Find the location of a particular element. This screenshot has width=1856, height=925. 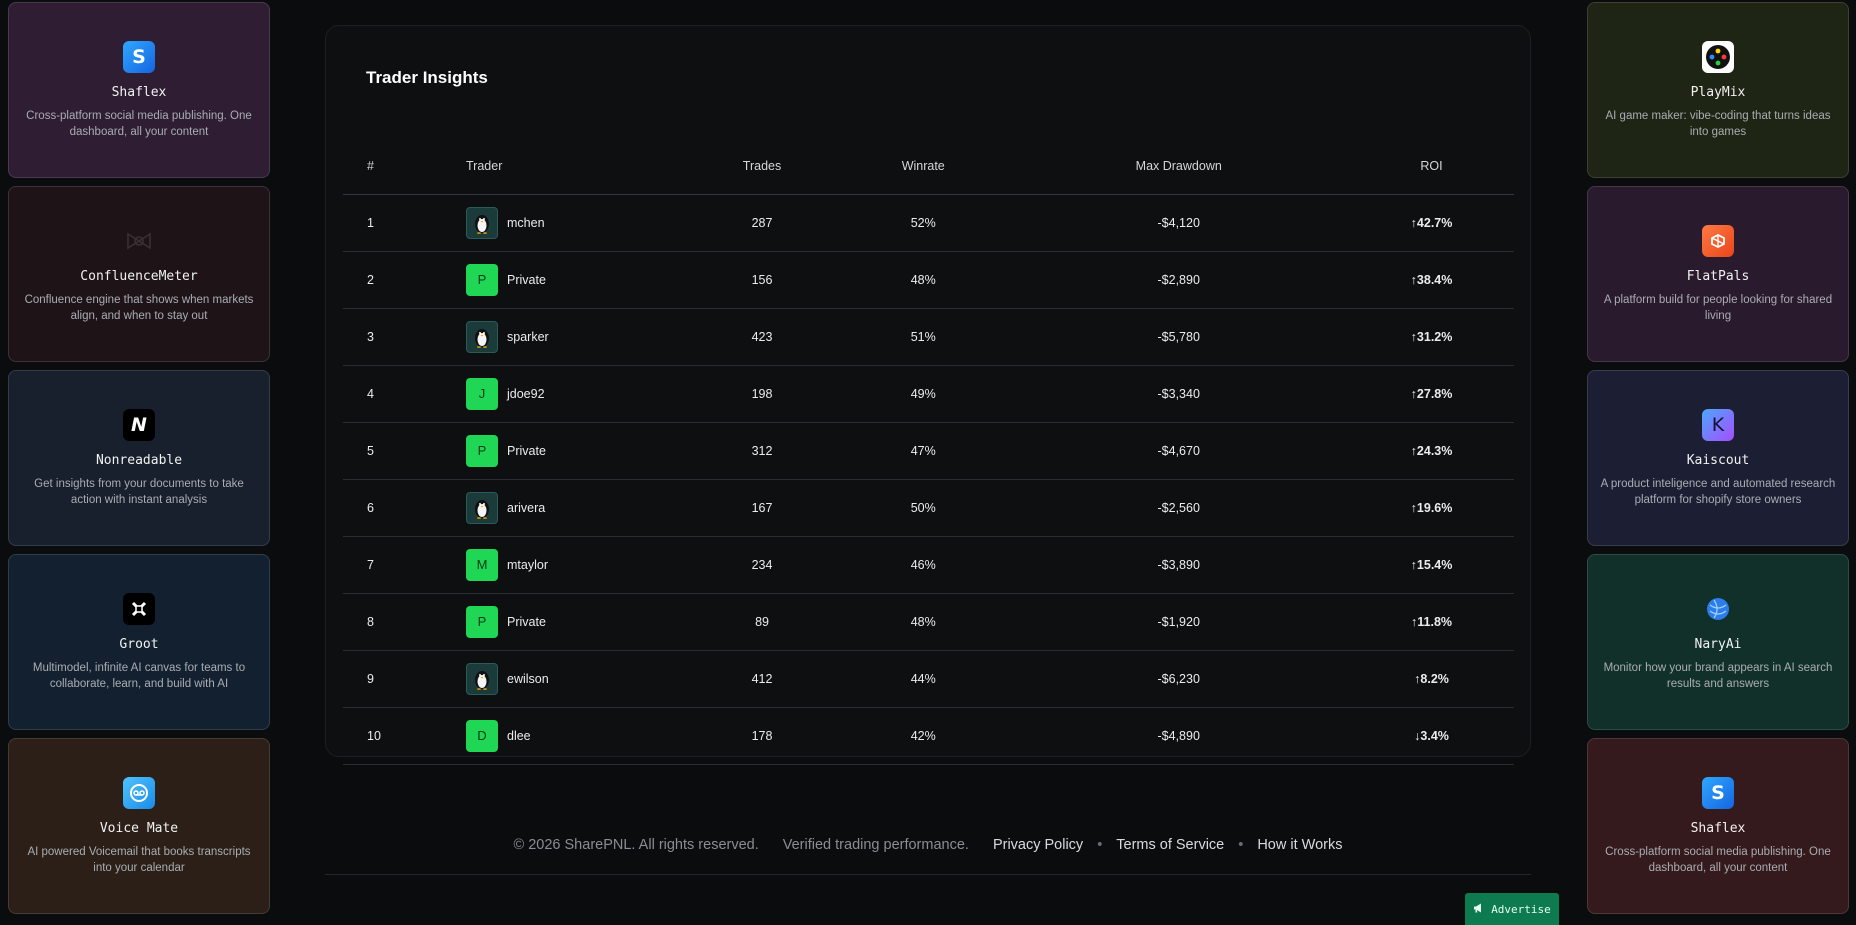

winrate-cell: 50% is located at coordinates (923, 508).